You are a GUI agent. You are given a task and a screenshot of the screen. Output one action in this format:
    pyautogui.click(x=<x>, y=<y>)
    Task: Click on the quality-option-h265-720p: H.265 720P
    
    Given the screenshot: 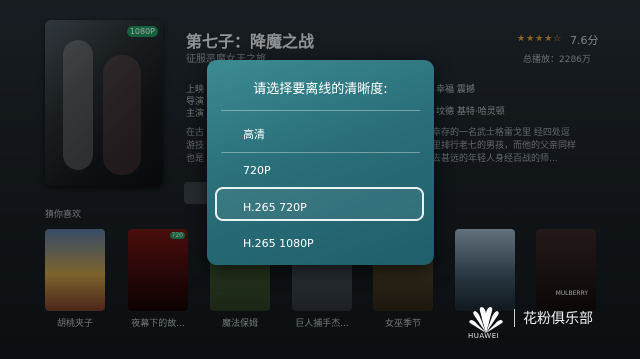 What is the action you would take?
    pyautogui.click(x=275, y=207)
    